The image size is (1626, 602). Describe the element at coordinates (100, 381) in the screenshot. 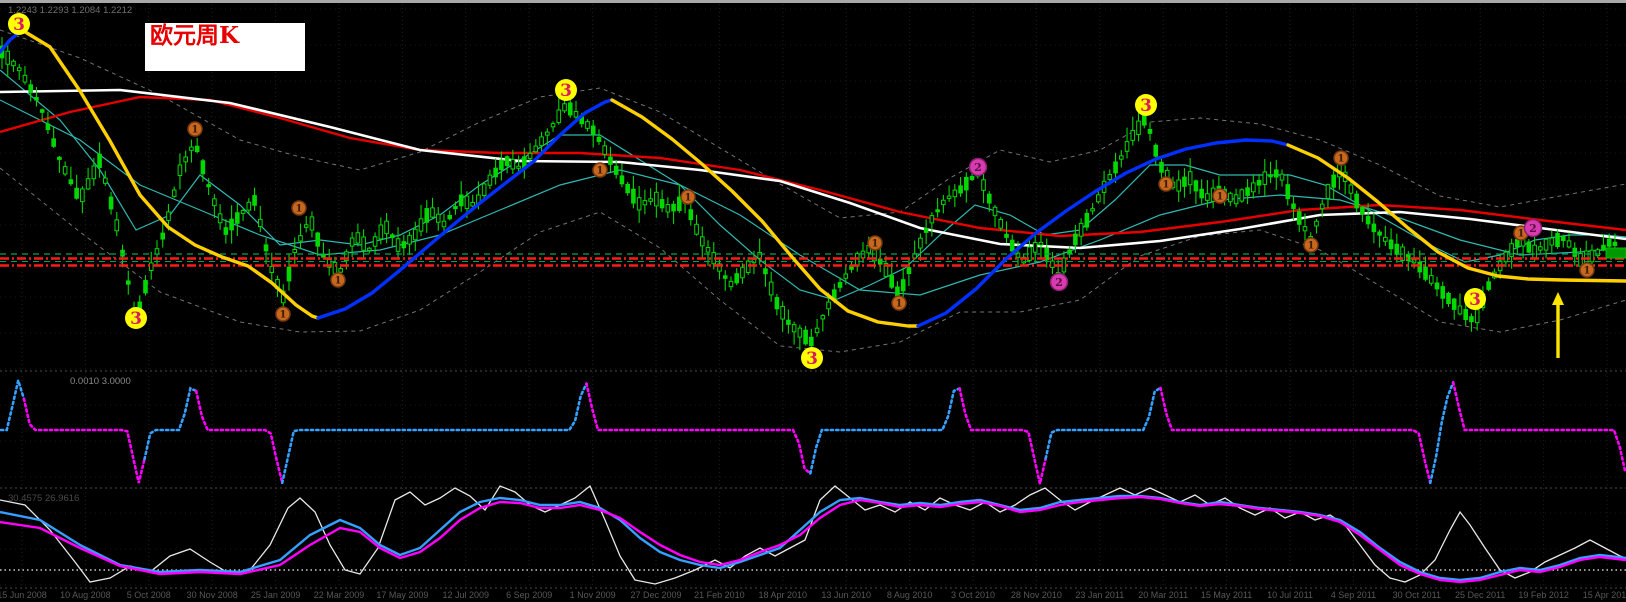

I see `svg-text: 0.0010 3.0000` at that location.